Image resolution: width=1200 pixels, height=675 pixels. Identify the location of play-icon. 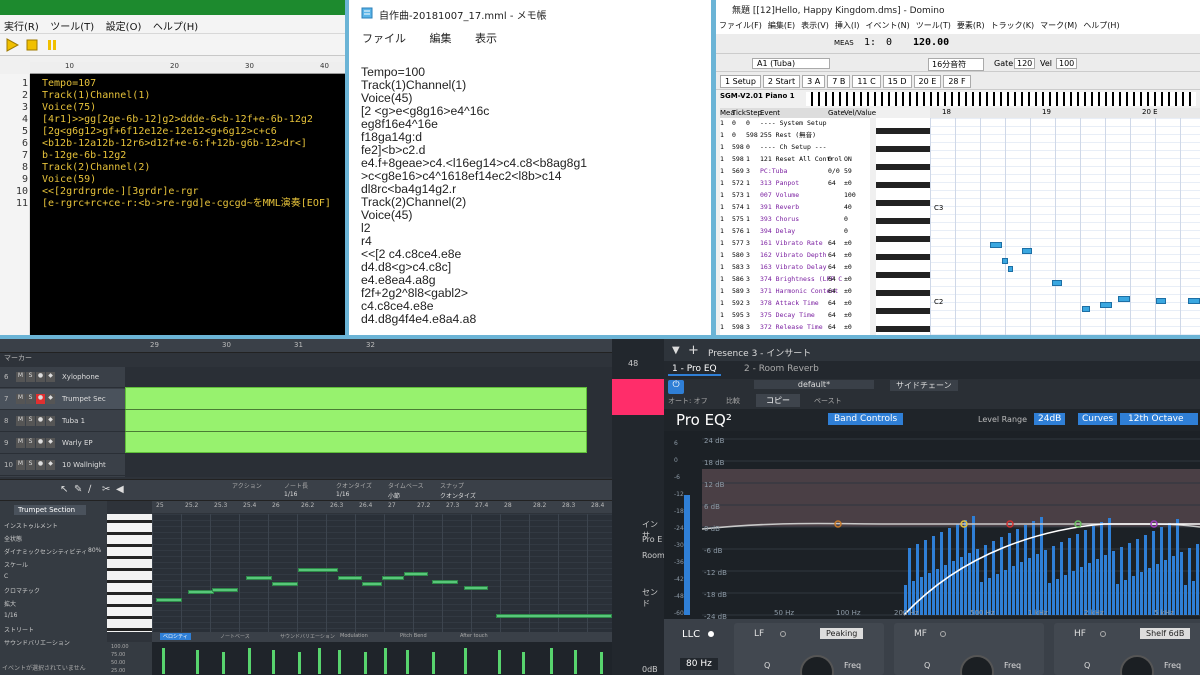
(12, 45).